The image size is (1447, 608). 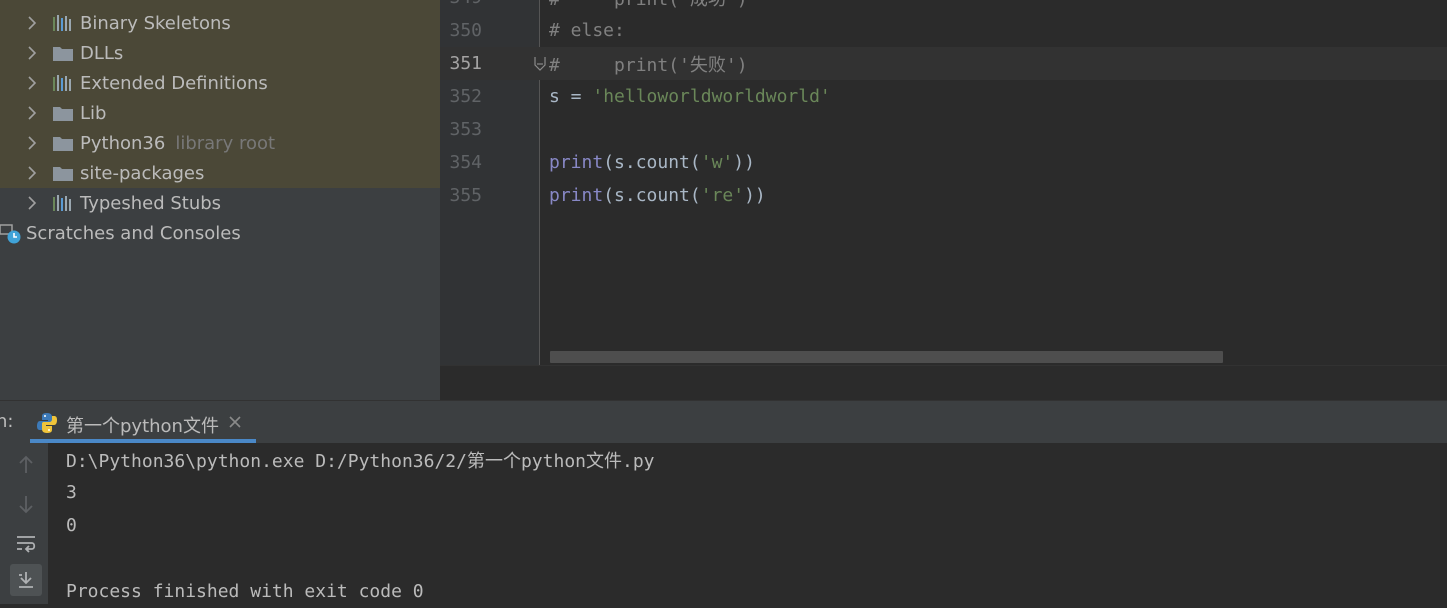 What do you see at coordinates (886, 357) in the screenshot?
I see `horizontal-scrollbar` at bounding box center [886, 357].